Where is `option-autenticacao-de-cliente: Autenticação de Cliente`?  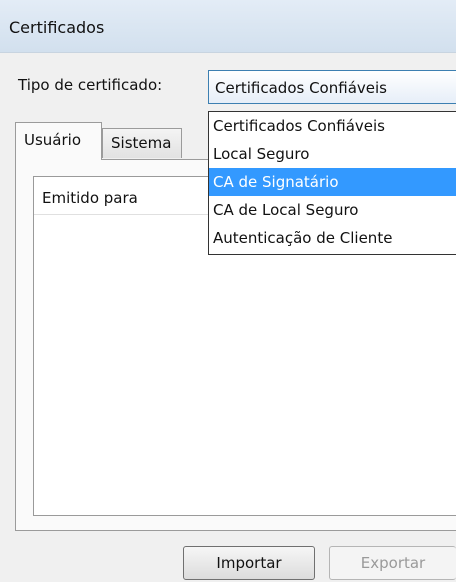 option-autenticacao-de-cliente: Autenticação de Cliente is located at coordinates (332, 238).